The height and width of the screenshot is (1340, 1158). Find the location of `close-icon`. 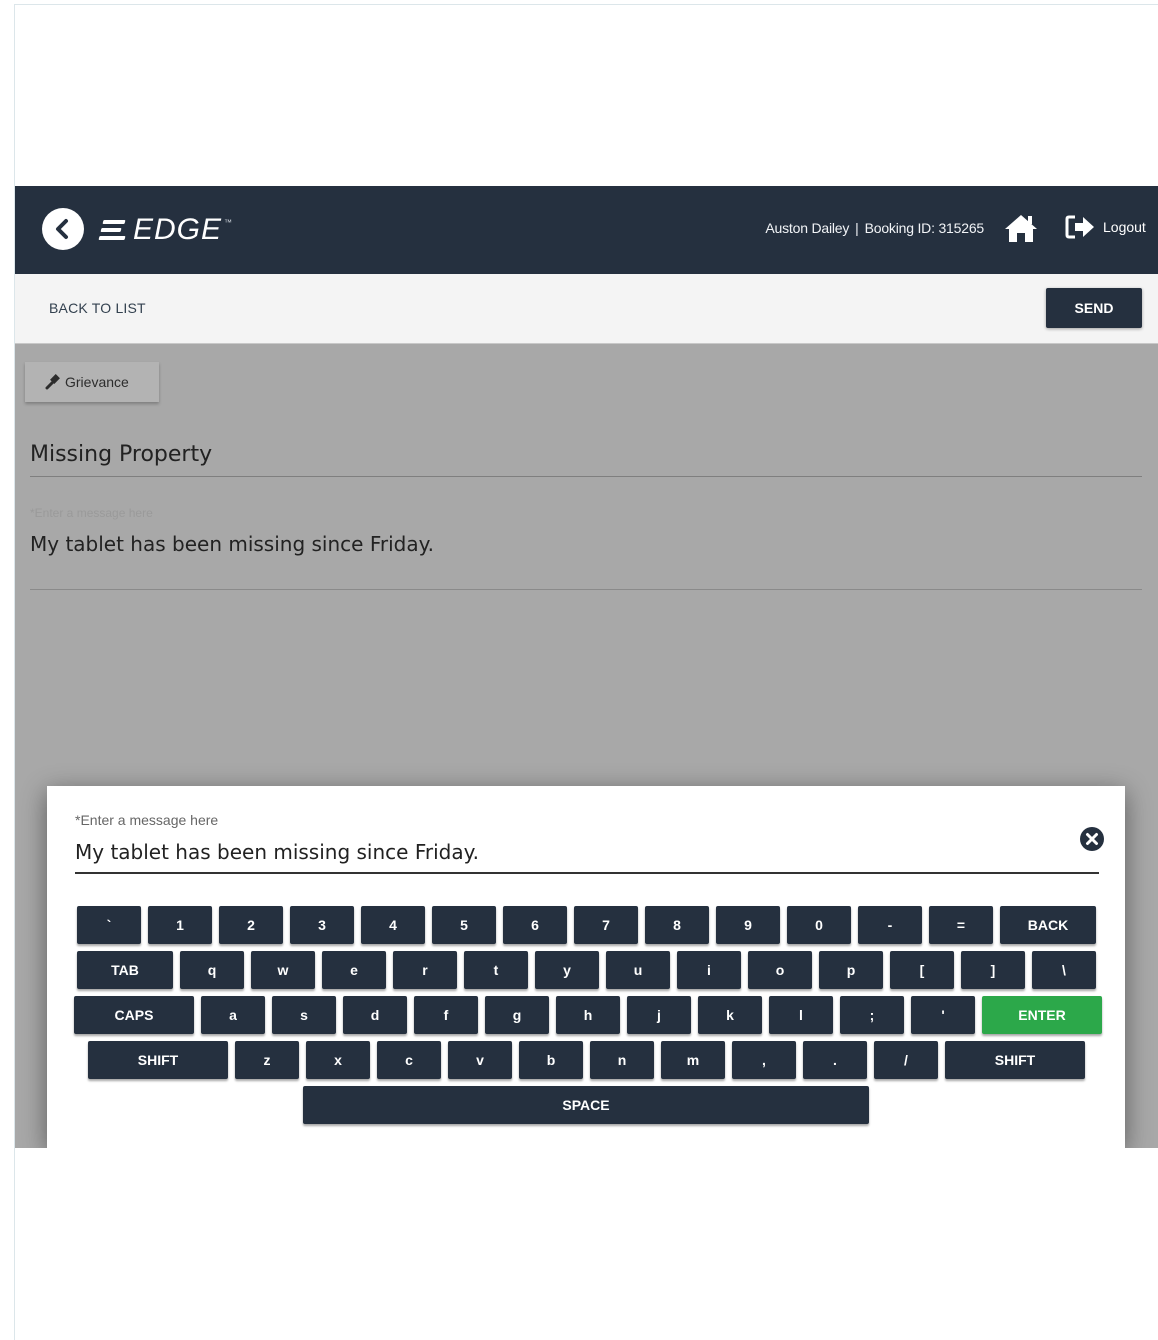

close-icon is located at coordinates (1092, 839).